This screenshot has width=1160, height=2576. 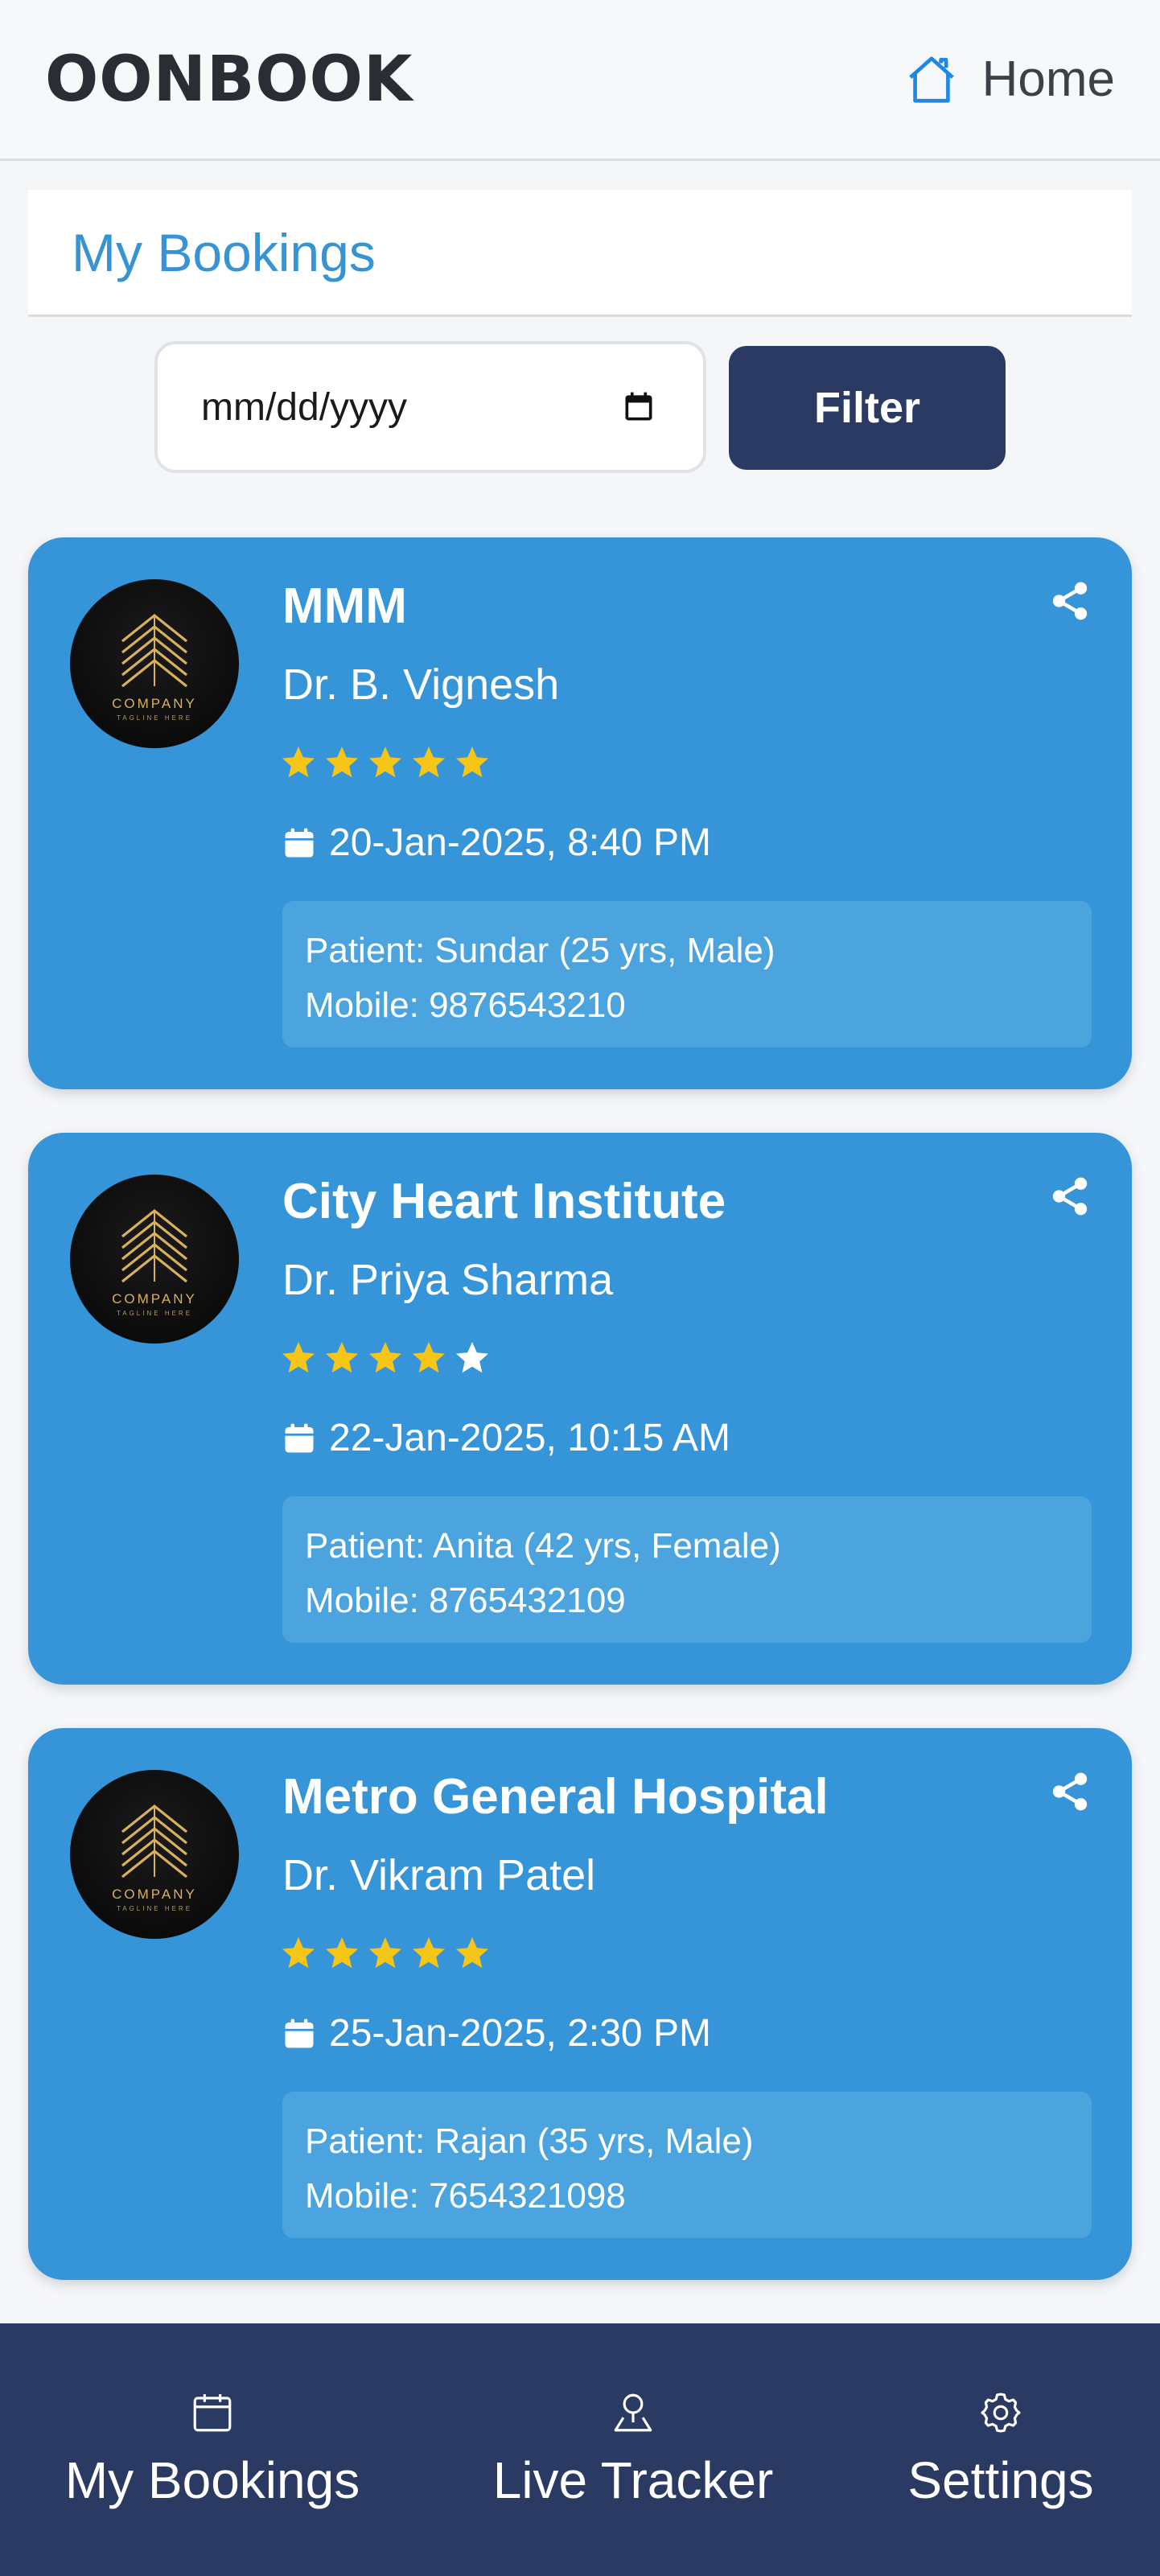 I want to click on brand-logo-text: OONBOOK, so click(x=229, y=79).